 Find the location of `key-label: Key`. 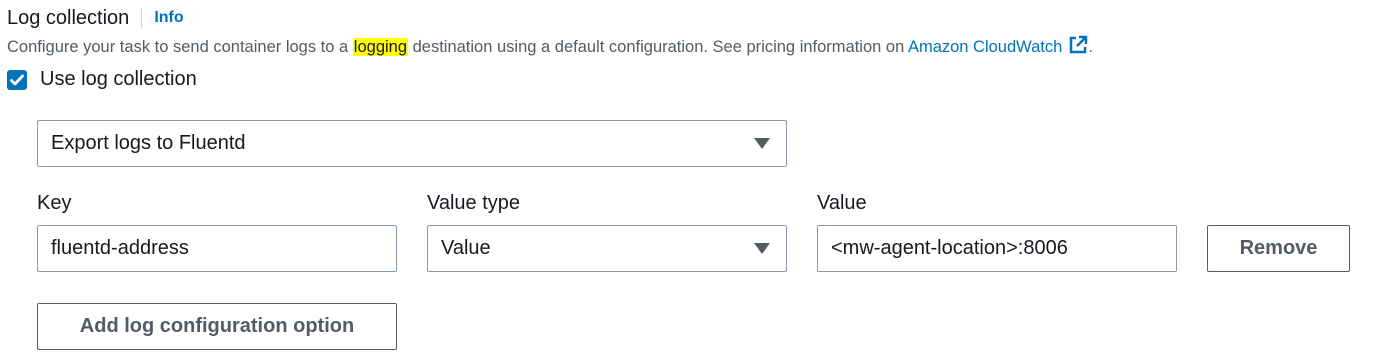

key-label: Key is located at coordinates (54, 203).